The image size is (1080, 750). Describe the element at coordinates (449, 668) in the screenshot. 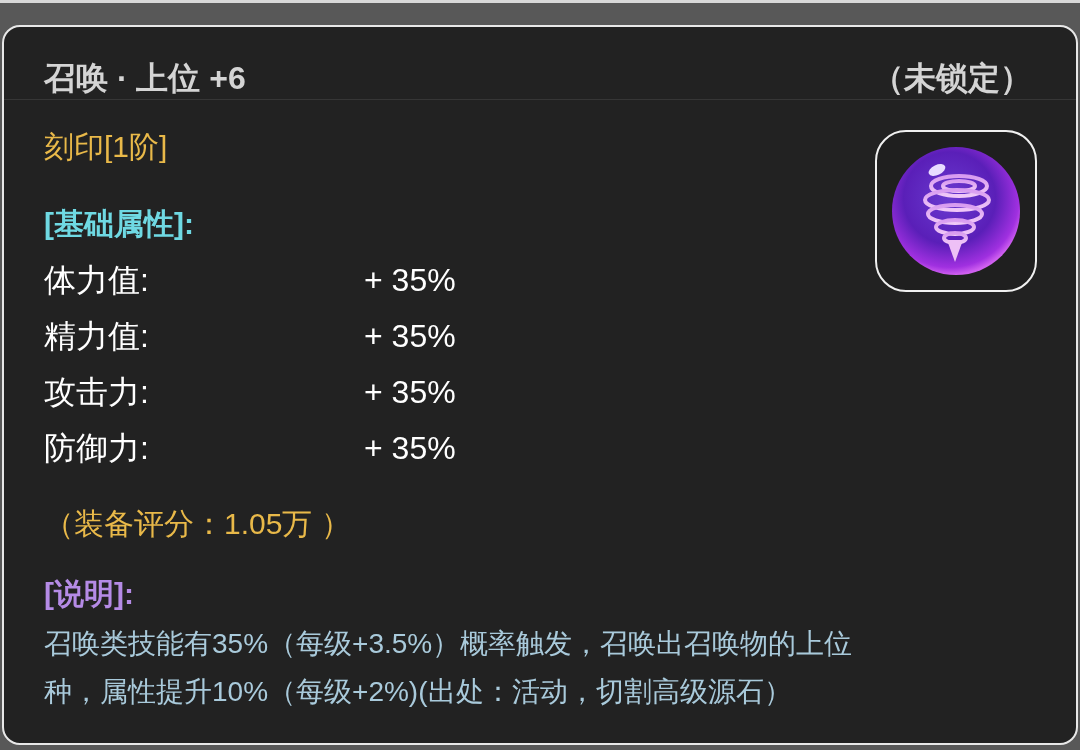

I see `description-text: 召唤类技能有35%（每级+3.5%）概率触发，召唤出召唤物的上位种，属性提升10%（每级+2%)(出处：活动，切割高级源石）` at that location.